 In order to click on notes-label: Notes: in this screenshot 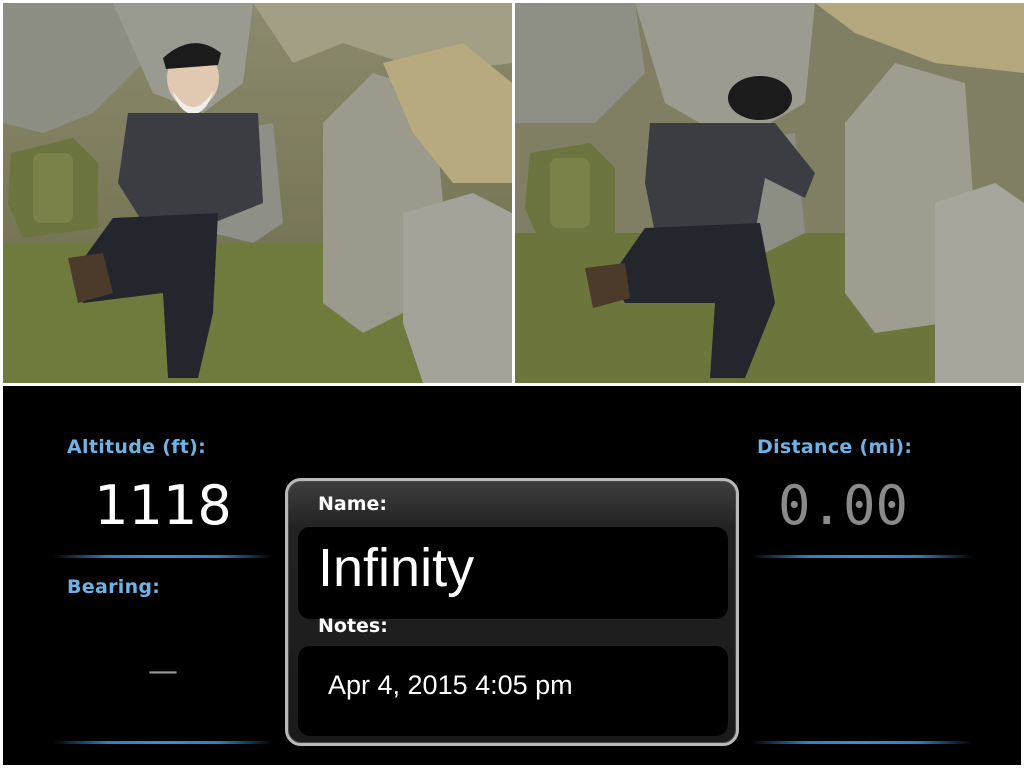, I will do `click(353, 626)`.